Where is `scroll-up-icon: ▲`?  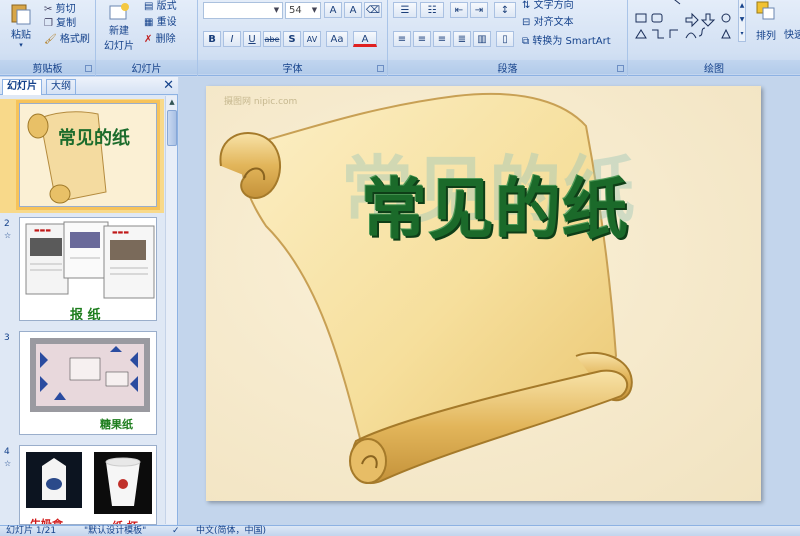
scroll-up-icon: ▲ is located at coordinates (172, 102).